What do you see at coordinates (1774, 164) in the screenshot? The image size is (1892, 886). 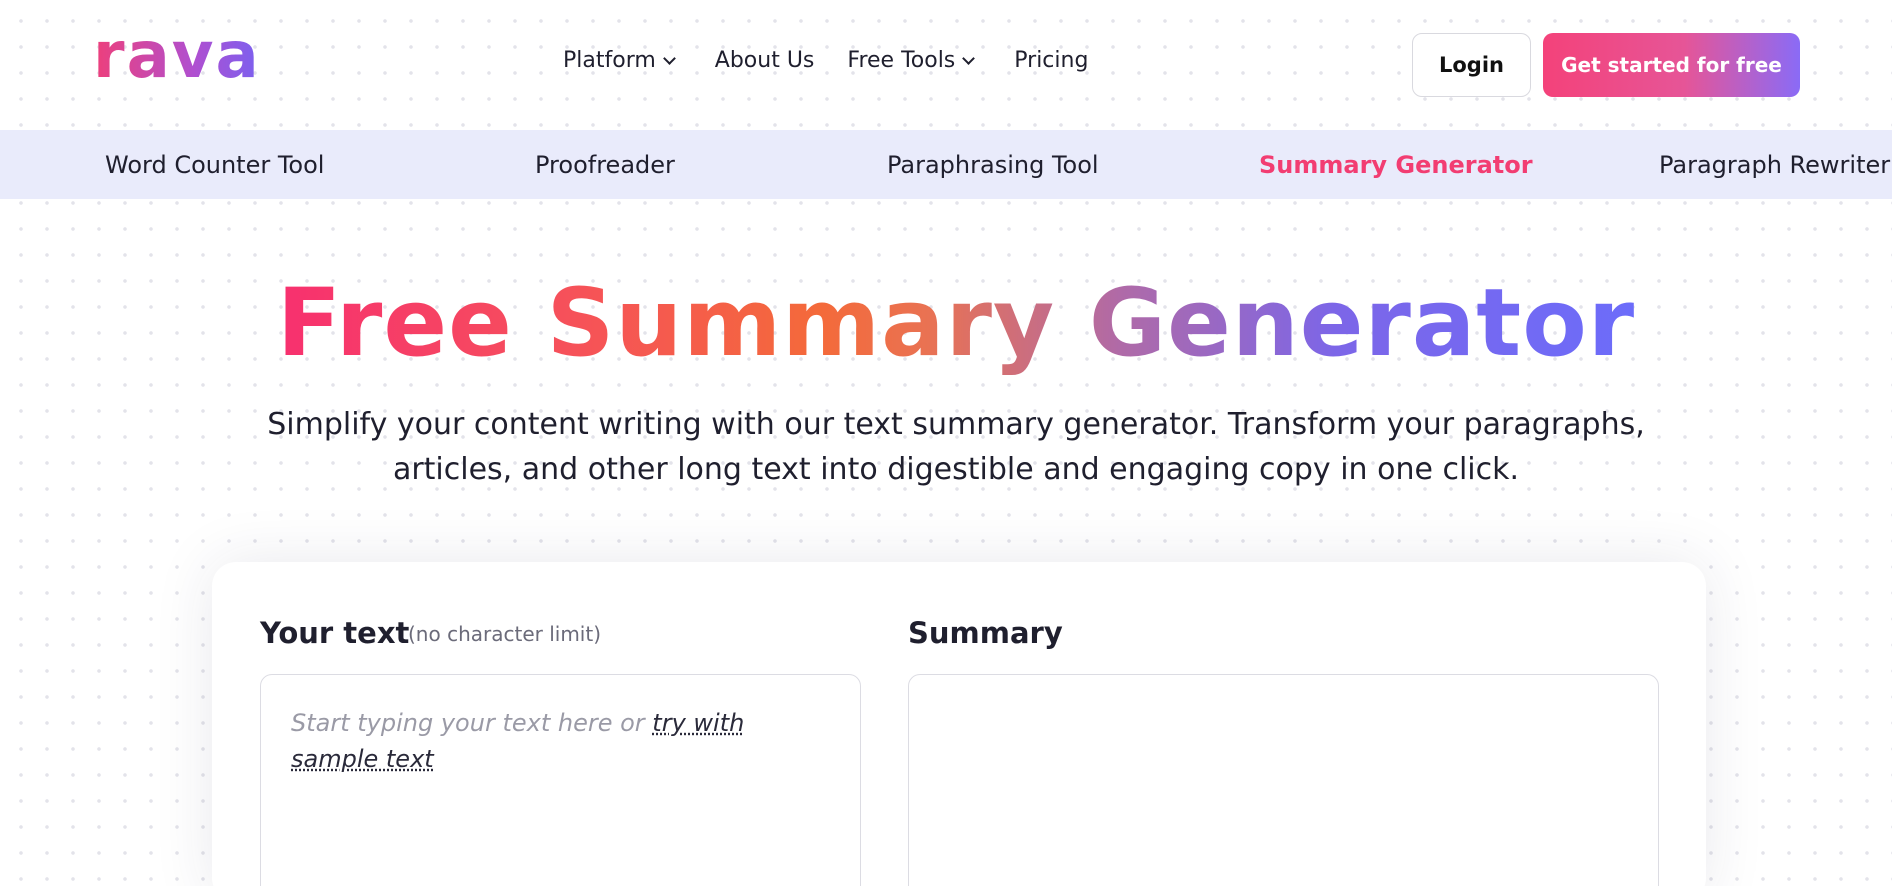 I see `tab-paragraph-rewriter: Paragraph Rewriter` at bounding box center [1774, 164].